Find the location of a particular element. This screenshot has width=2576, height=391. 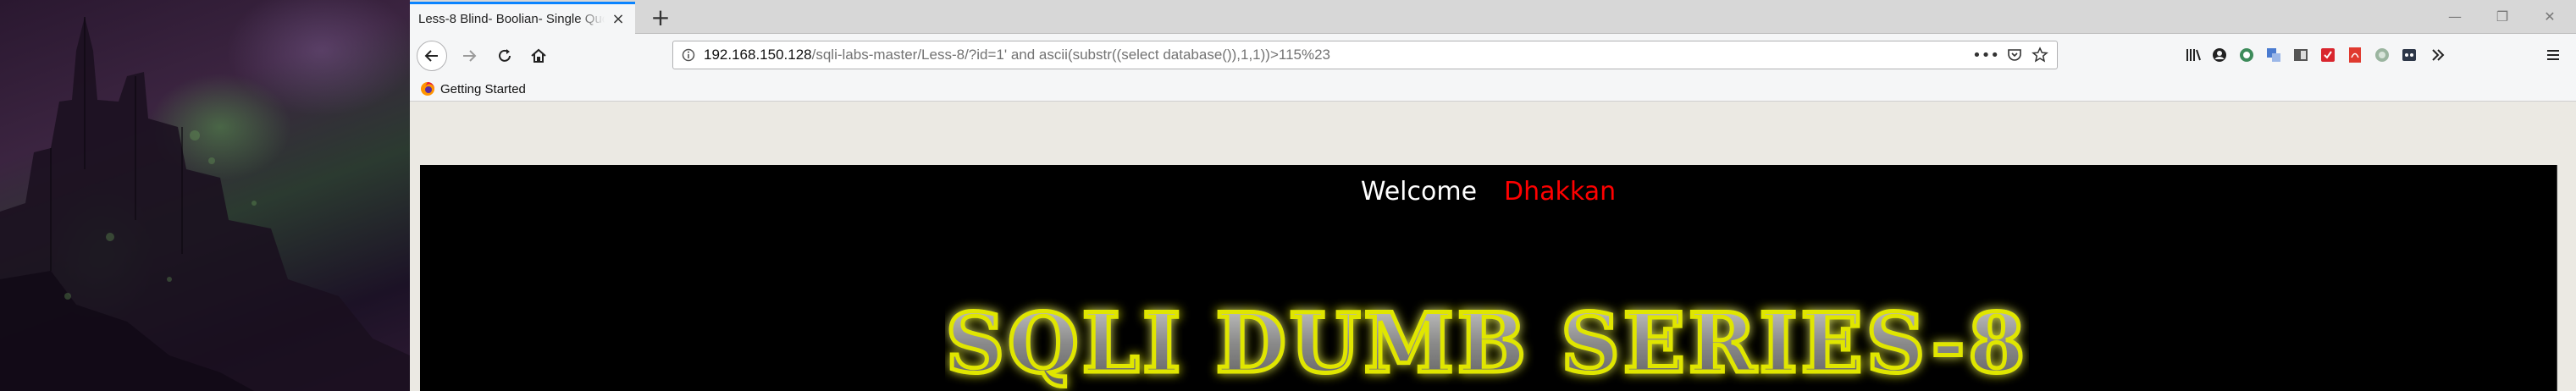

back-button is located at coordinates (432, 56).